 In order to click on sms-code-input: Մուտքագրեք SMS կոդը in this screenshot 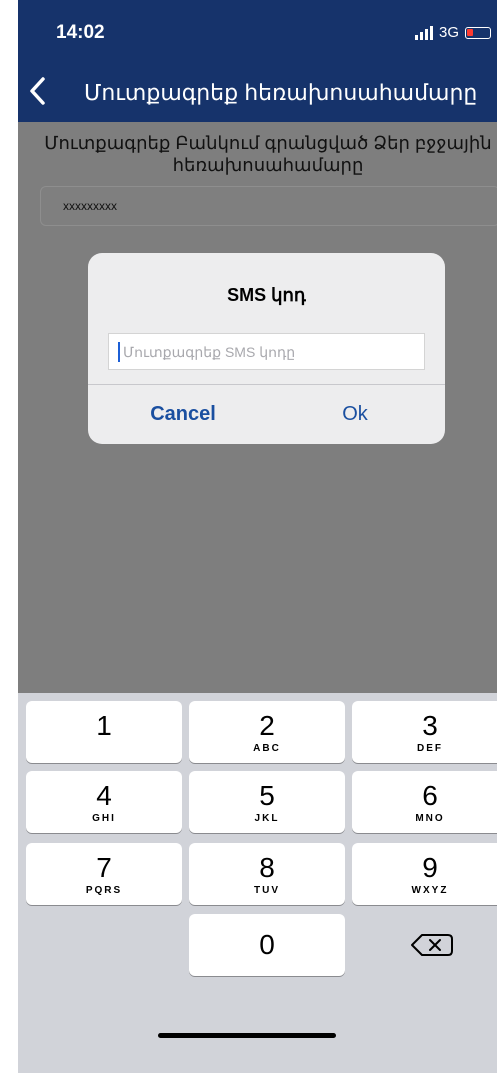, I will do `click(266, 351)`.